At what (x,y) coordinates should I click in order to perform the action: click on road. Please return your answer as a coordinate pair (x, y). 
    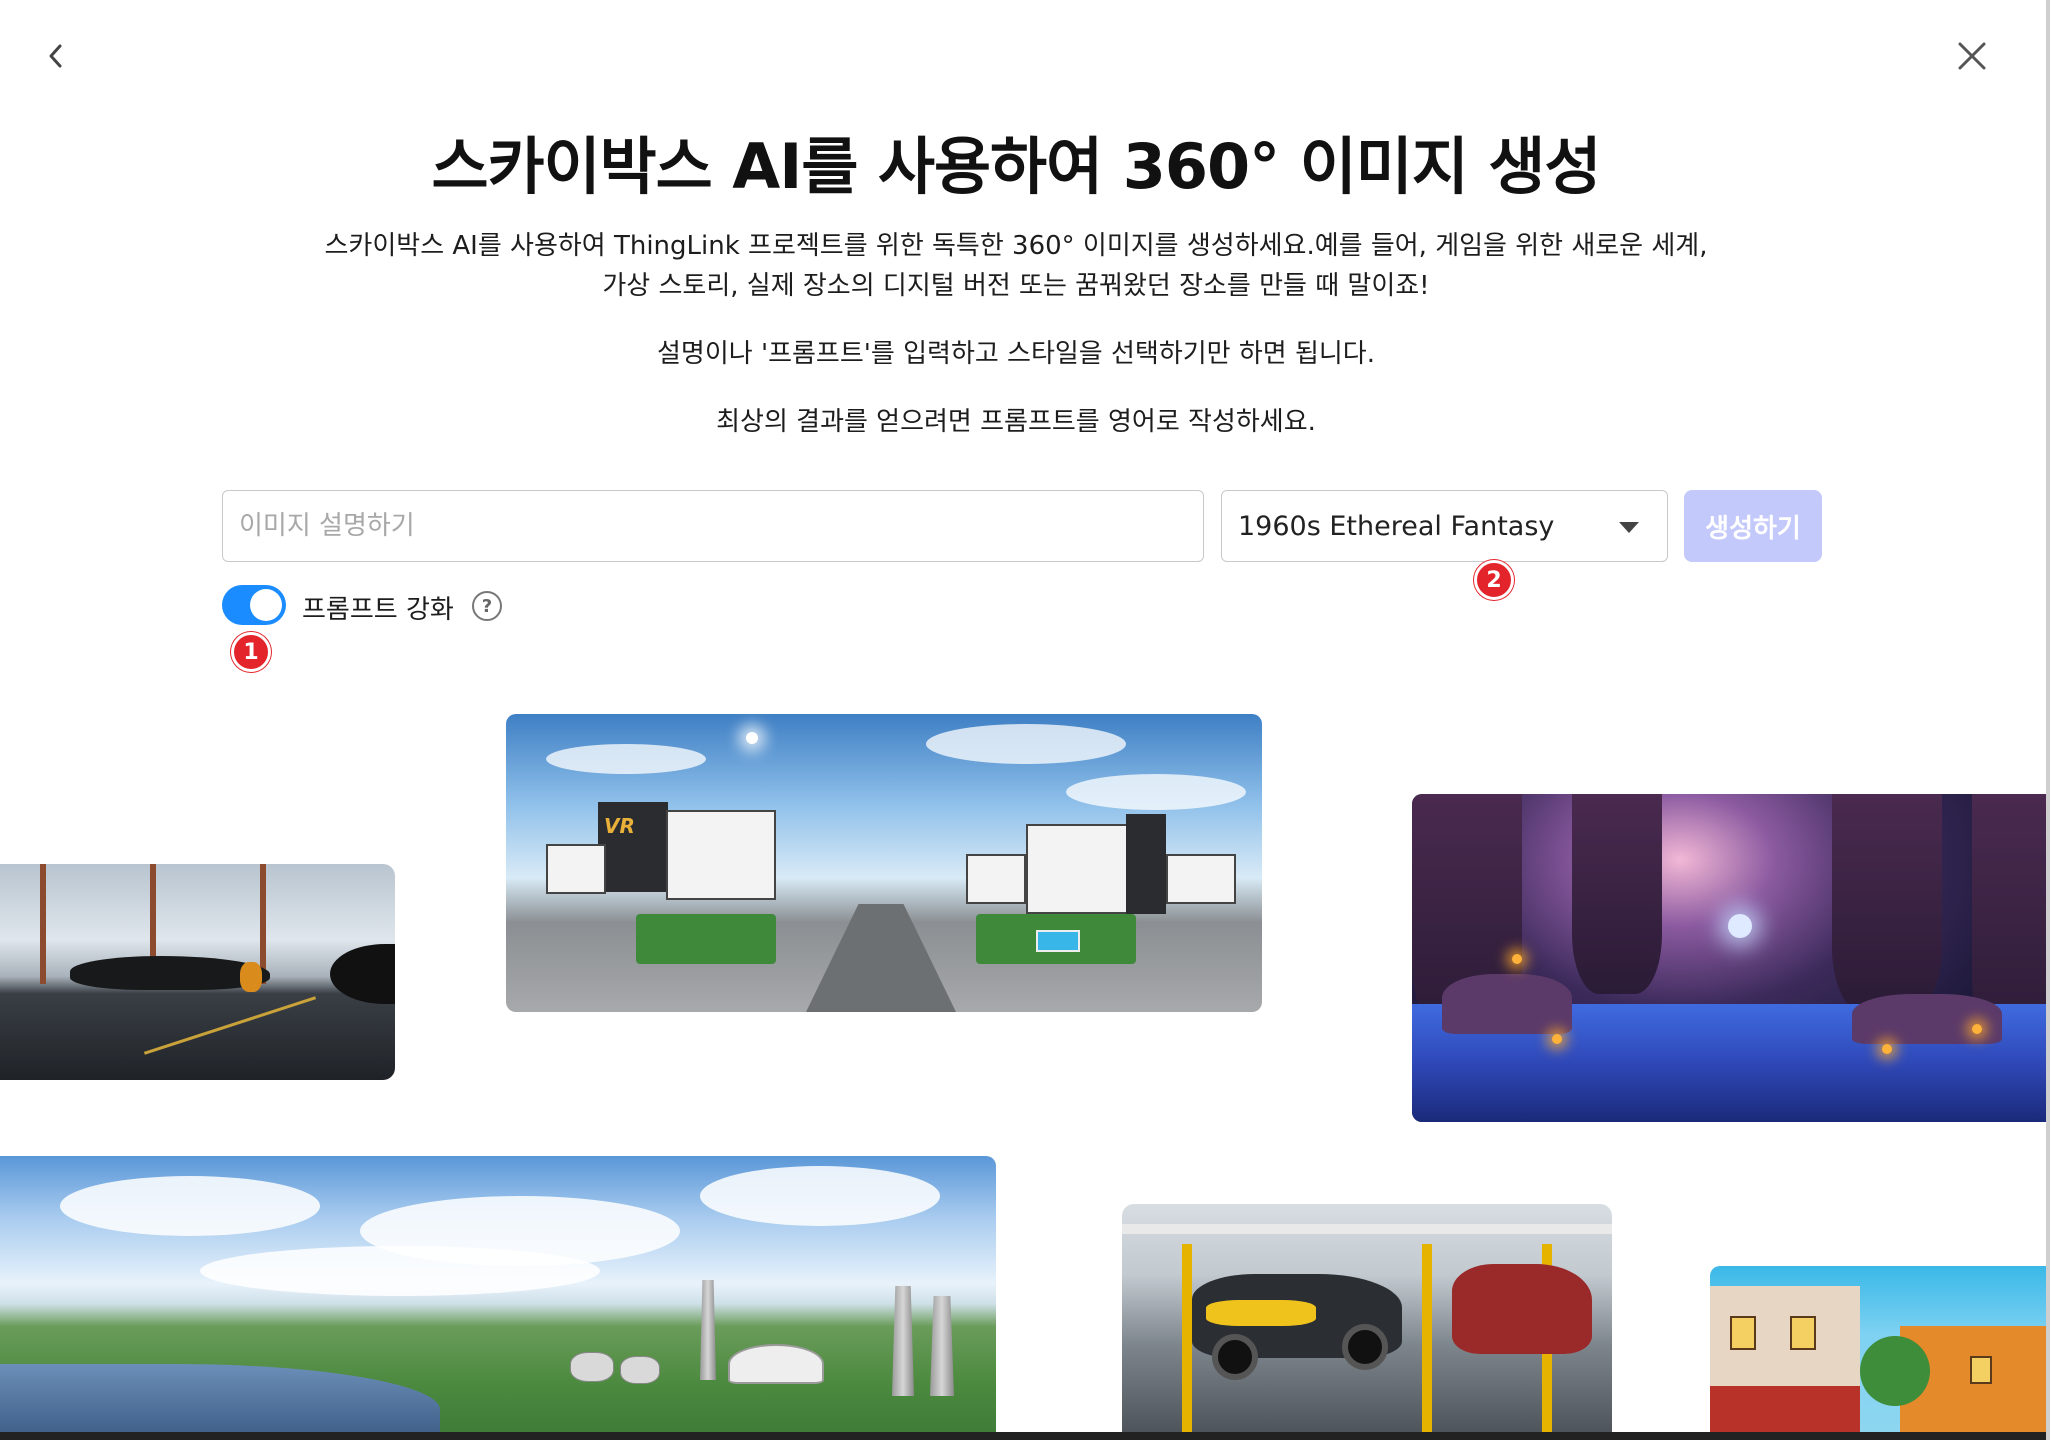
    Looking at the image, I should click on (881, 958).